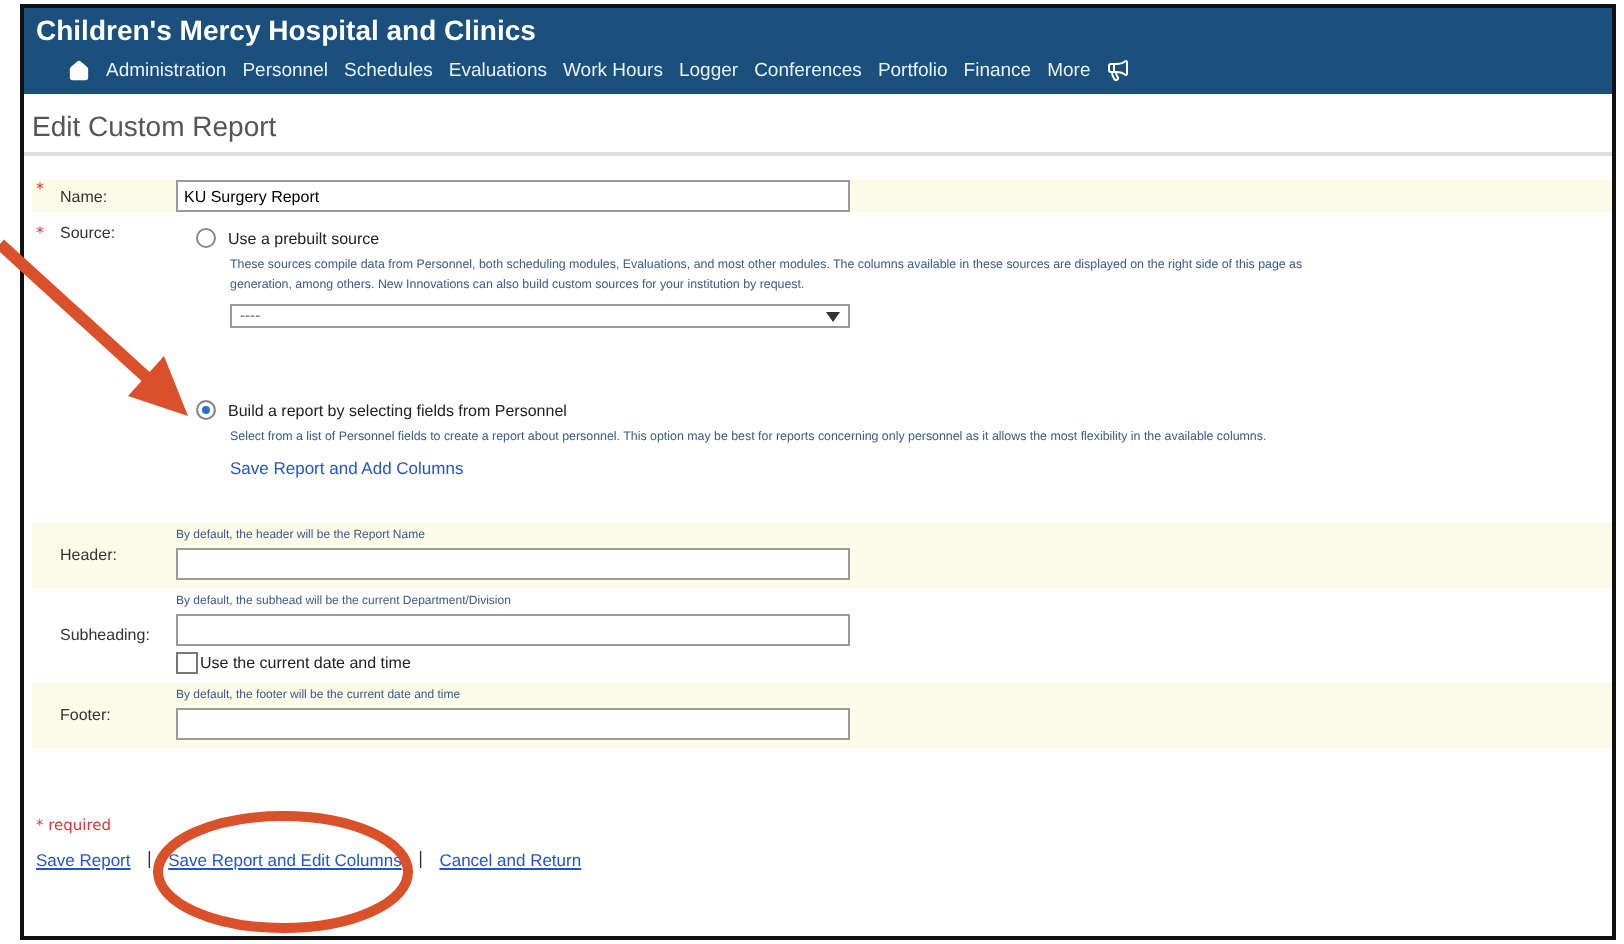 Image resolution: width=1624 pixels, height=944 pixels. I want to click on nav-link: Finance, so click(997, 70).